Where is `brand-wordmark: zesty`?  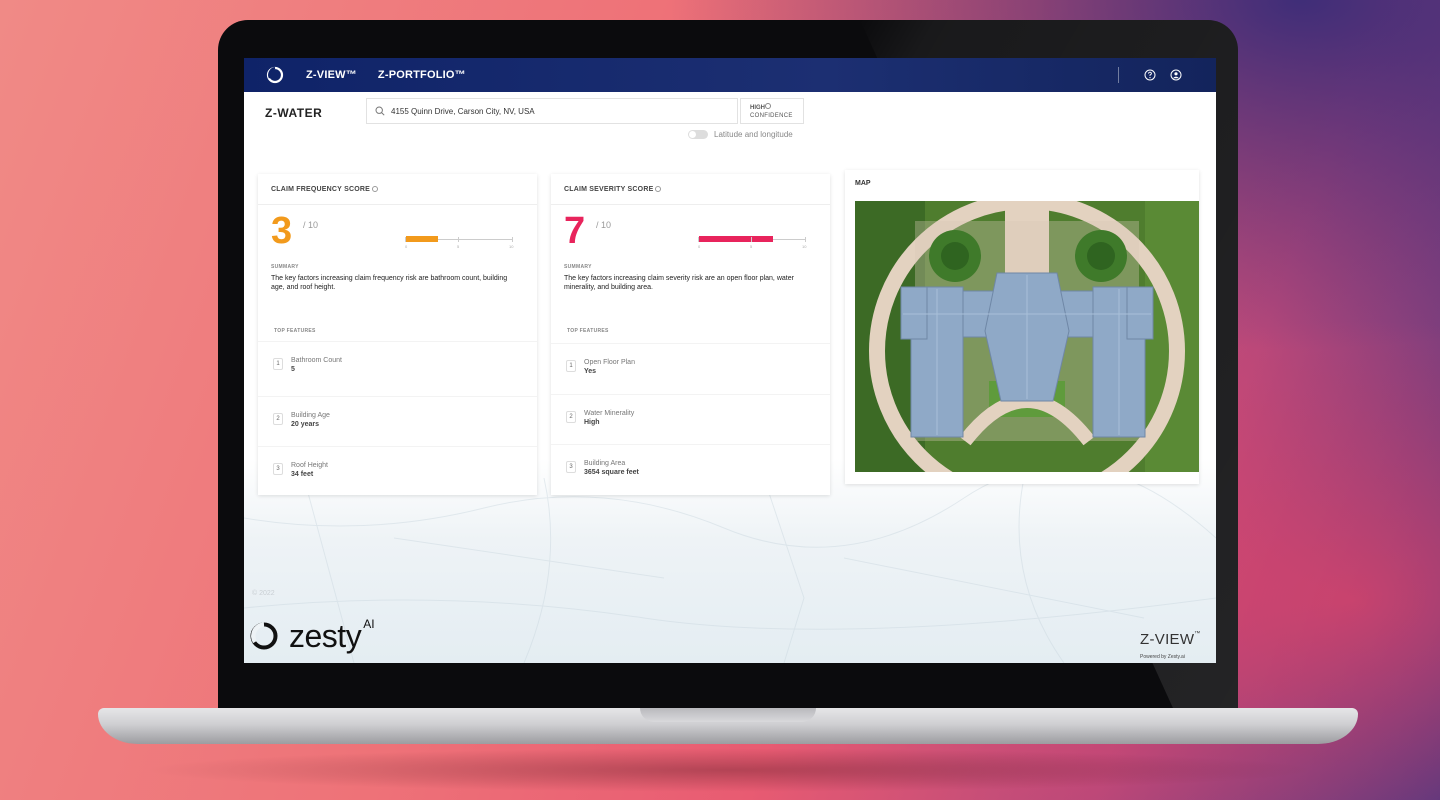 brand-wordmark: zesty is located at coordinates (325, 636).